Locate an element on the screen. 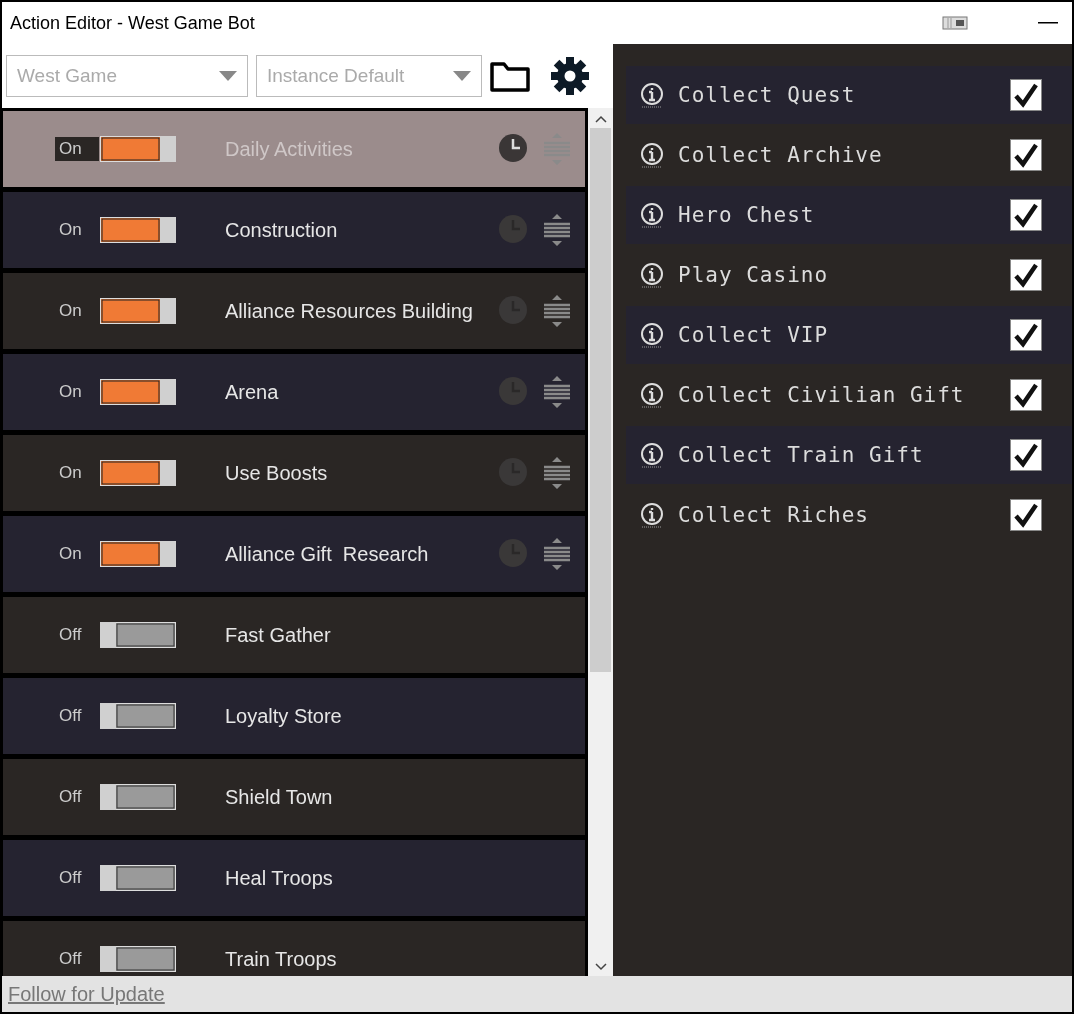 This screenshot has width=1074, height=1014. action-row: On Construction is located at coordinates (294, 230).